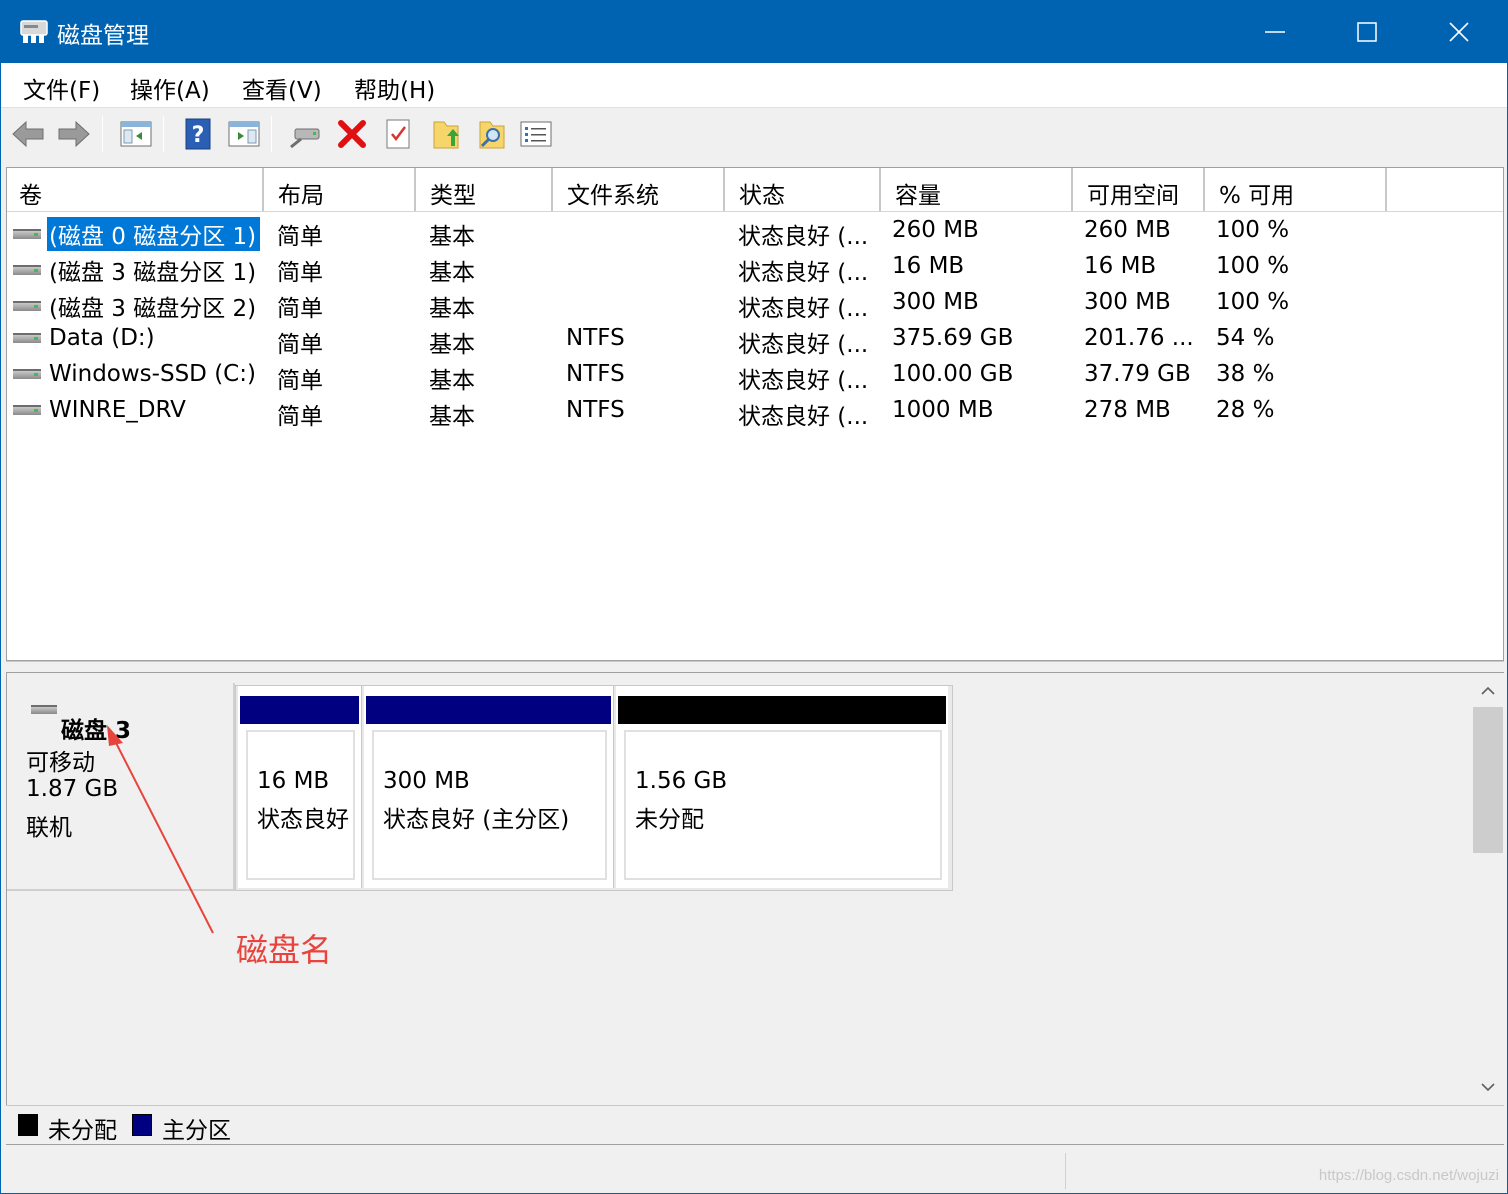  What do you see at coordinates (935, 230) in the screenshot?
I see `cell-capacity: 260 MB` at bounding box center [935, 230].